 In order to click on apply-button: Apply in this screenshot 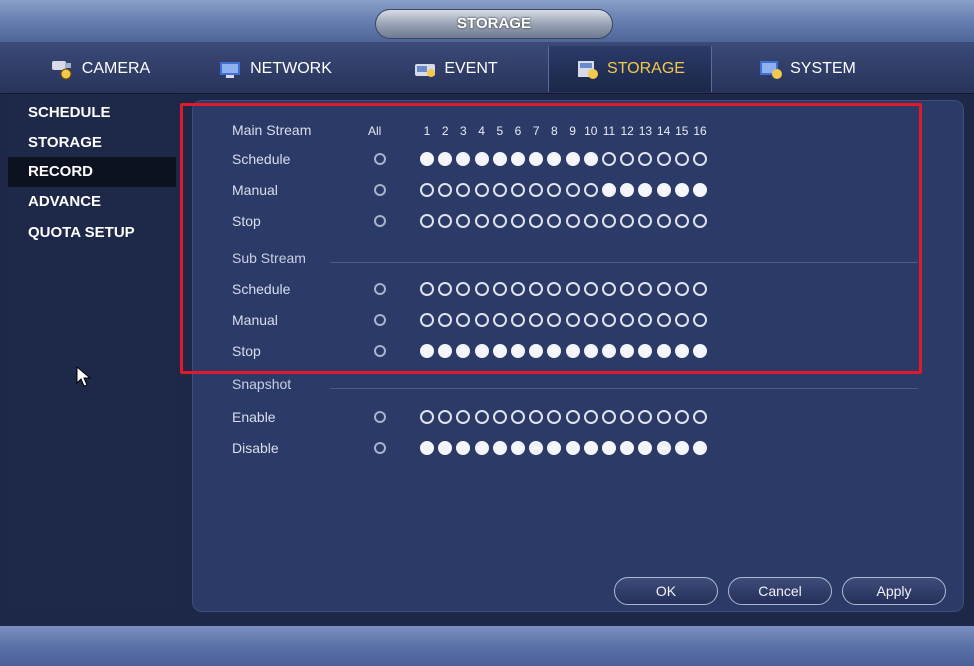, I will do `click(894, 591)`.